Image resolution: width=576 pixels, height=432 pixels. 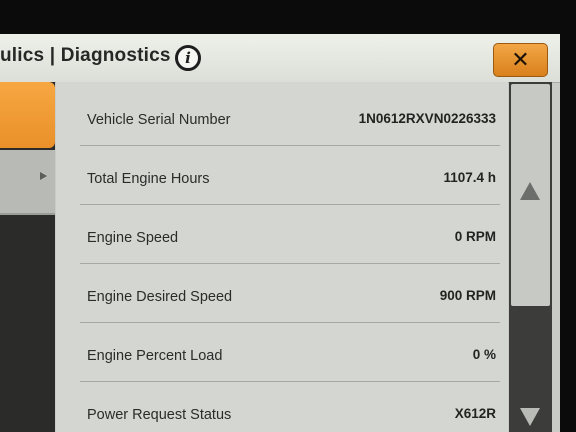 I want to click on row-value: 900 RPM, so click(x=467, y=295).